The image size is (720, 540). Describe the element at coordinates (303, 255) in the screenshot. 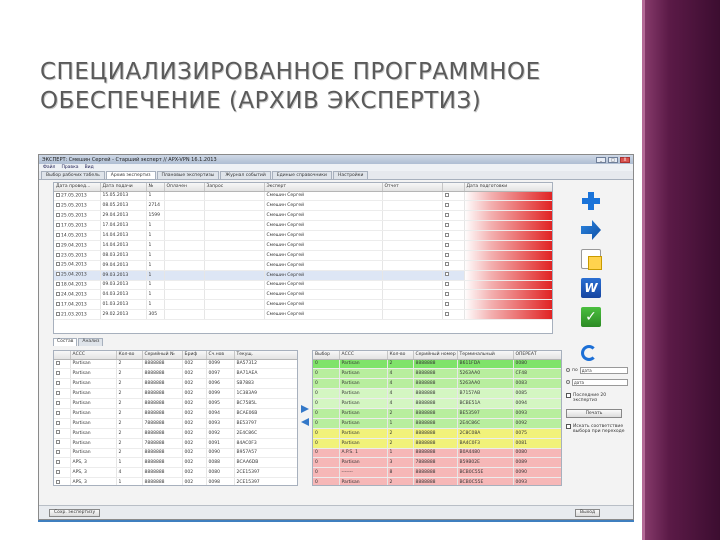

I see `table-row: 23.05.2013 08.03.2013 1 Смешин Сергей` at that location.